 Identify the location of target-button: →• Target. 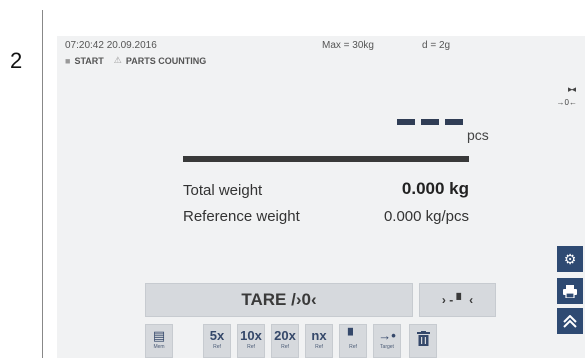
(387, 341).